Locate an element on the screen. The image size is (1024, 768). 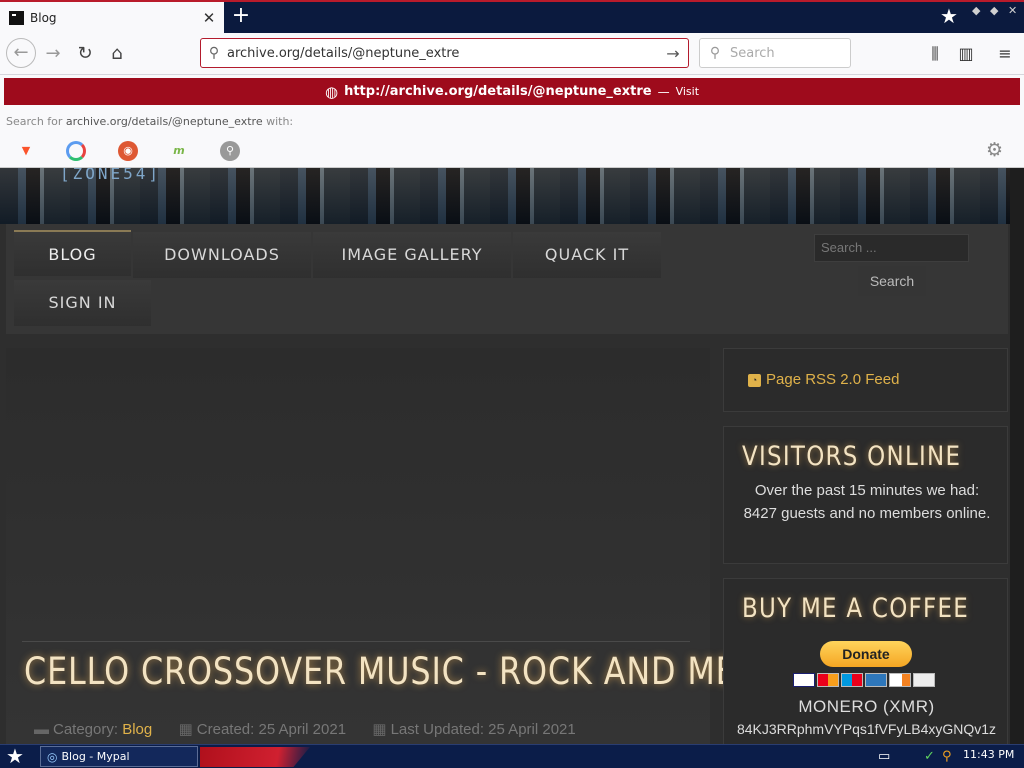
site-logo: [ZONE54] is located at coordinates (110, 175).